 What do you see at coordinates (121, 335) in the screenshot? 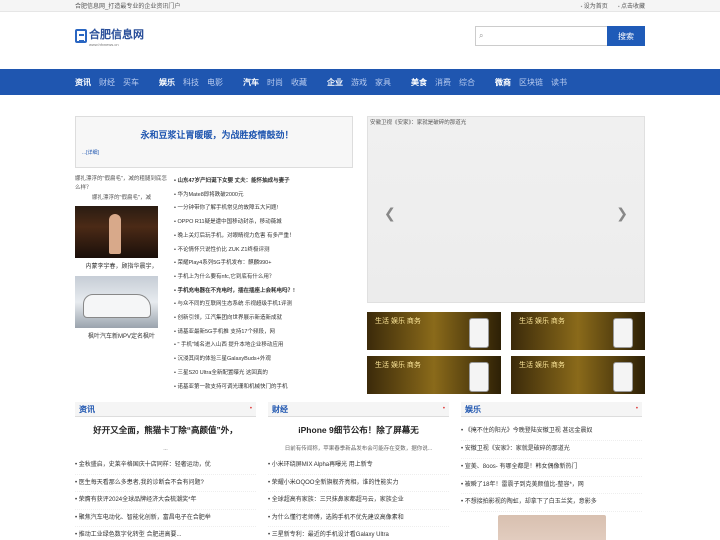
I see `thumb-caption: 枫叶汽车新MPV定名枫叶` at bounding box center [121, 335].